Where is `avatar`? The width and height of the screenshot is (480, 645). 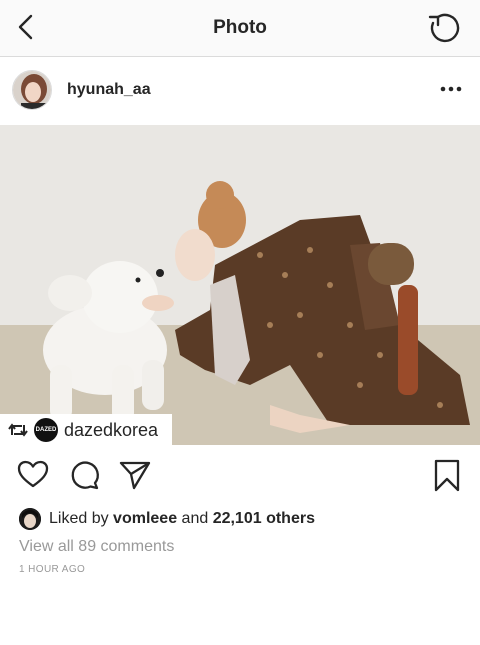
avatar is located at coordinates (32, 90).